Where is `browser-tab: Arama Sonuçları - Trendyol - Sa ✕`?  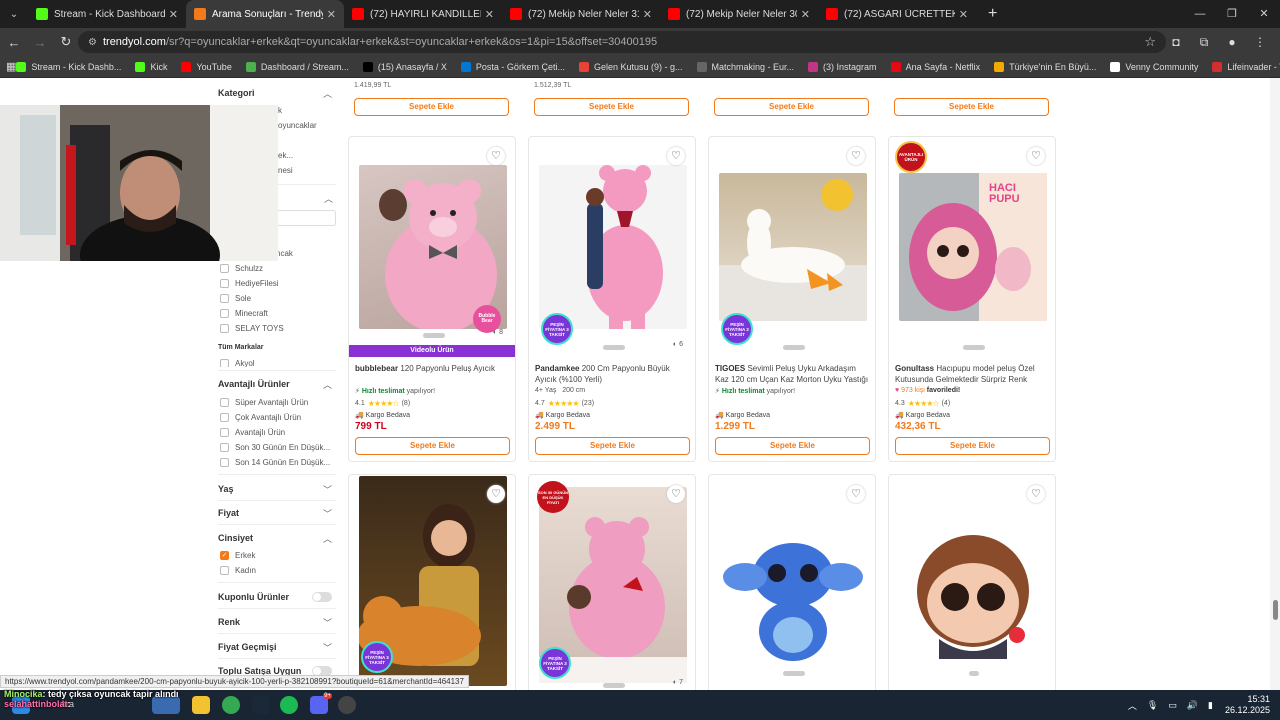 browser-tab: Arama Sonuçları - Trendyol - Sa ✕ is located at coordinates (265, 14).